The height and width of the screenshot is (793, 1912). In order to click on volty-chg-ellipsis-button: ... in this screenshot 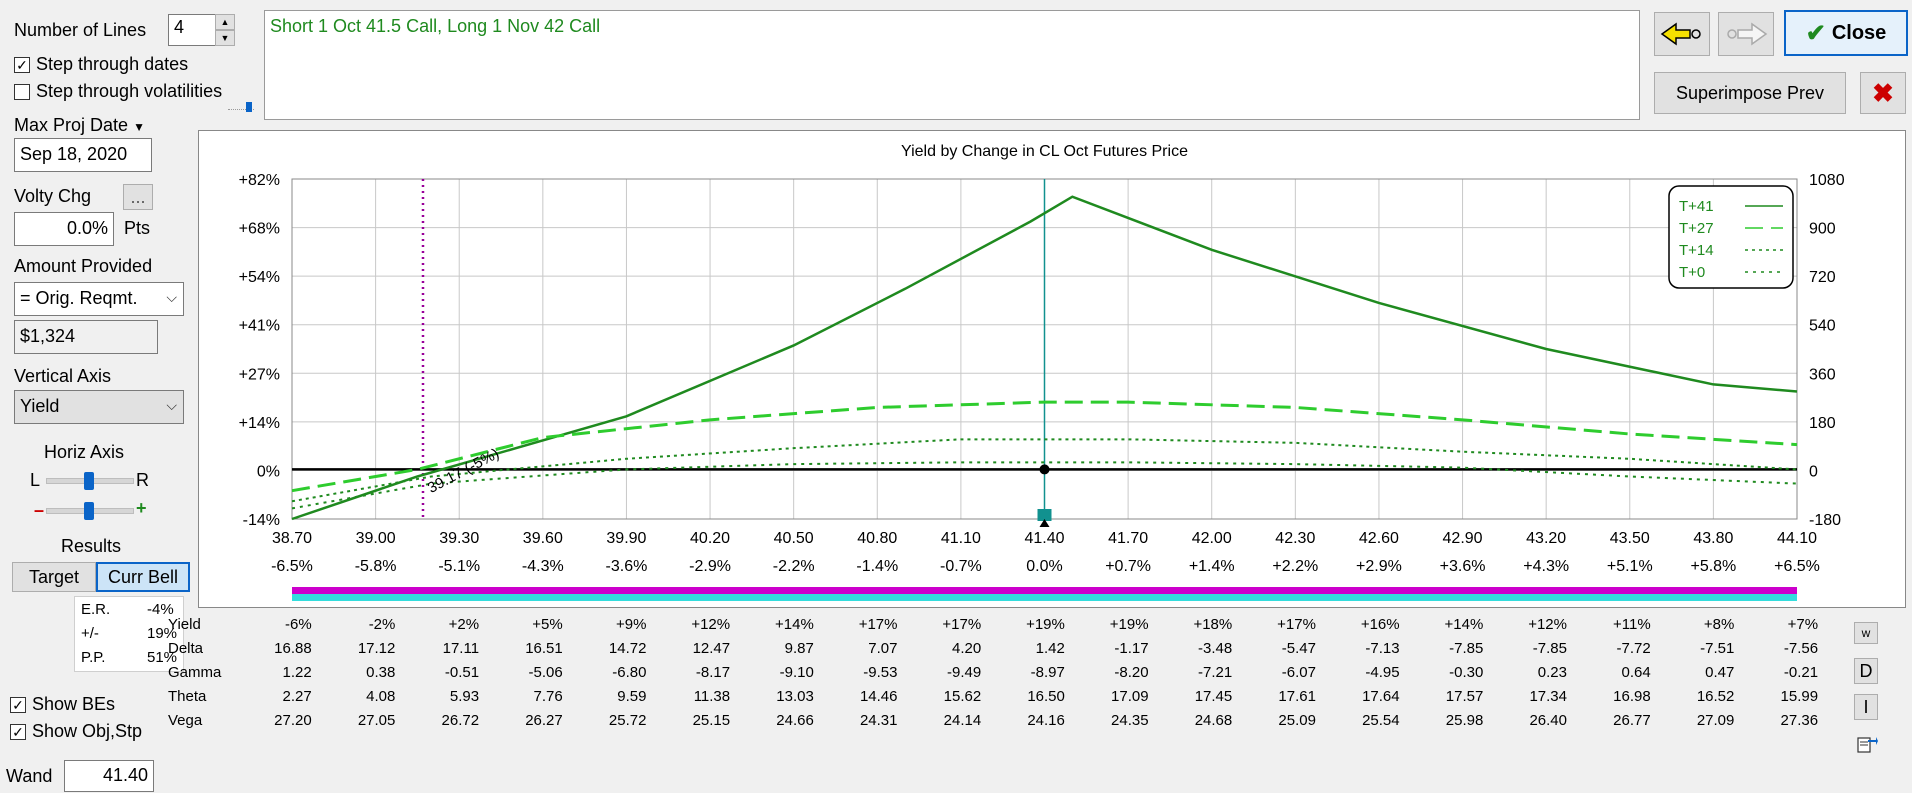, I will do `click(138, 197)`.